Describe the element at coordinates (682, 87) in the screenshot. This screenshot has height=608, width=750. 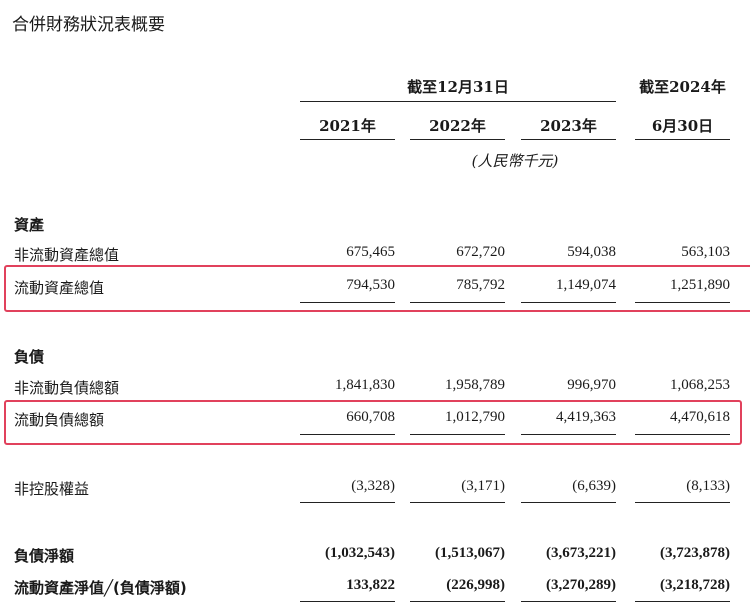
I see `header-interim-group: 截至2024年` at that location.